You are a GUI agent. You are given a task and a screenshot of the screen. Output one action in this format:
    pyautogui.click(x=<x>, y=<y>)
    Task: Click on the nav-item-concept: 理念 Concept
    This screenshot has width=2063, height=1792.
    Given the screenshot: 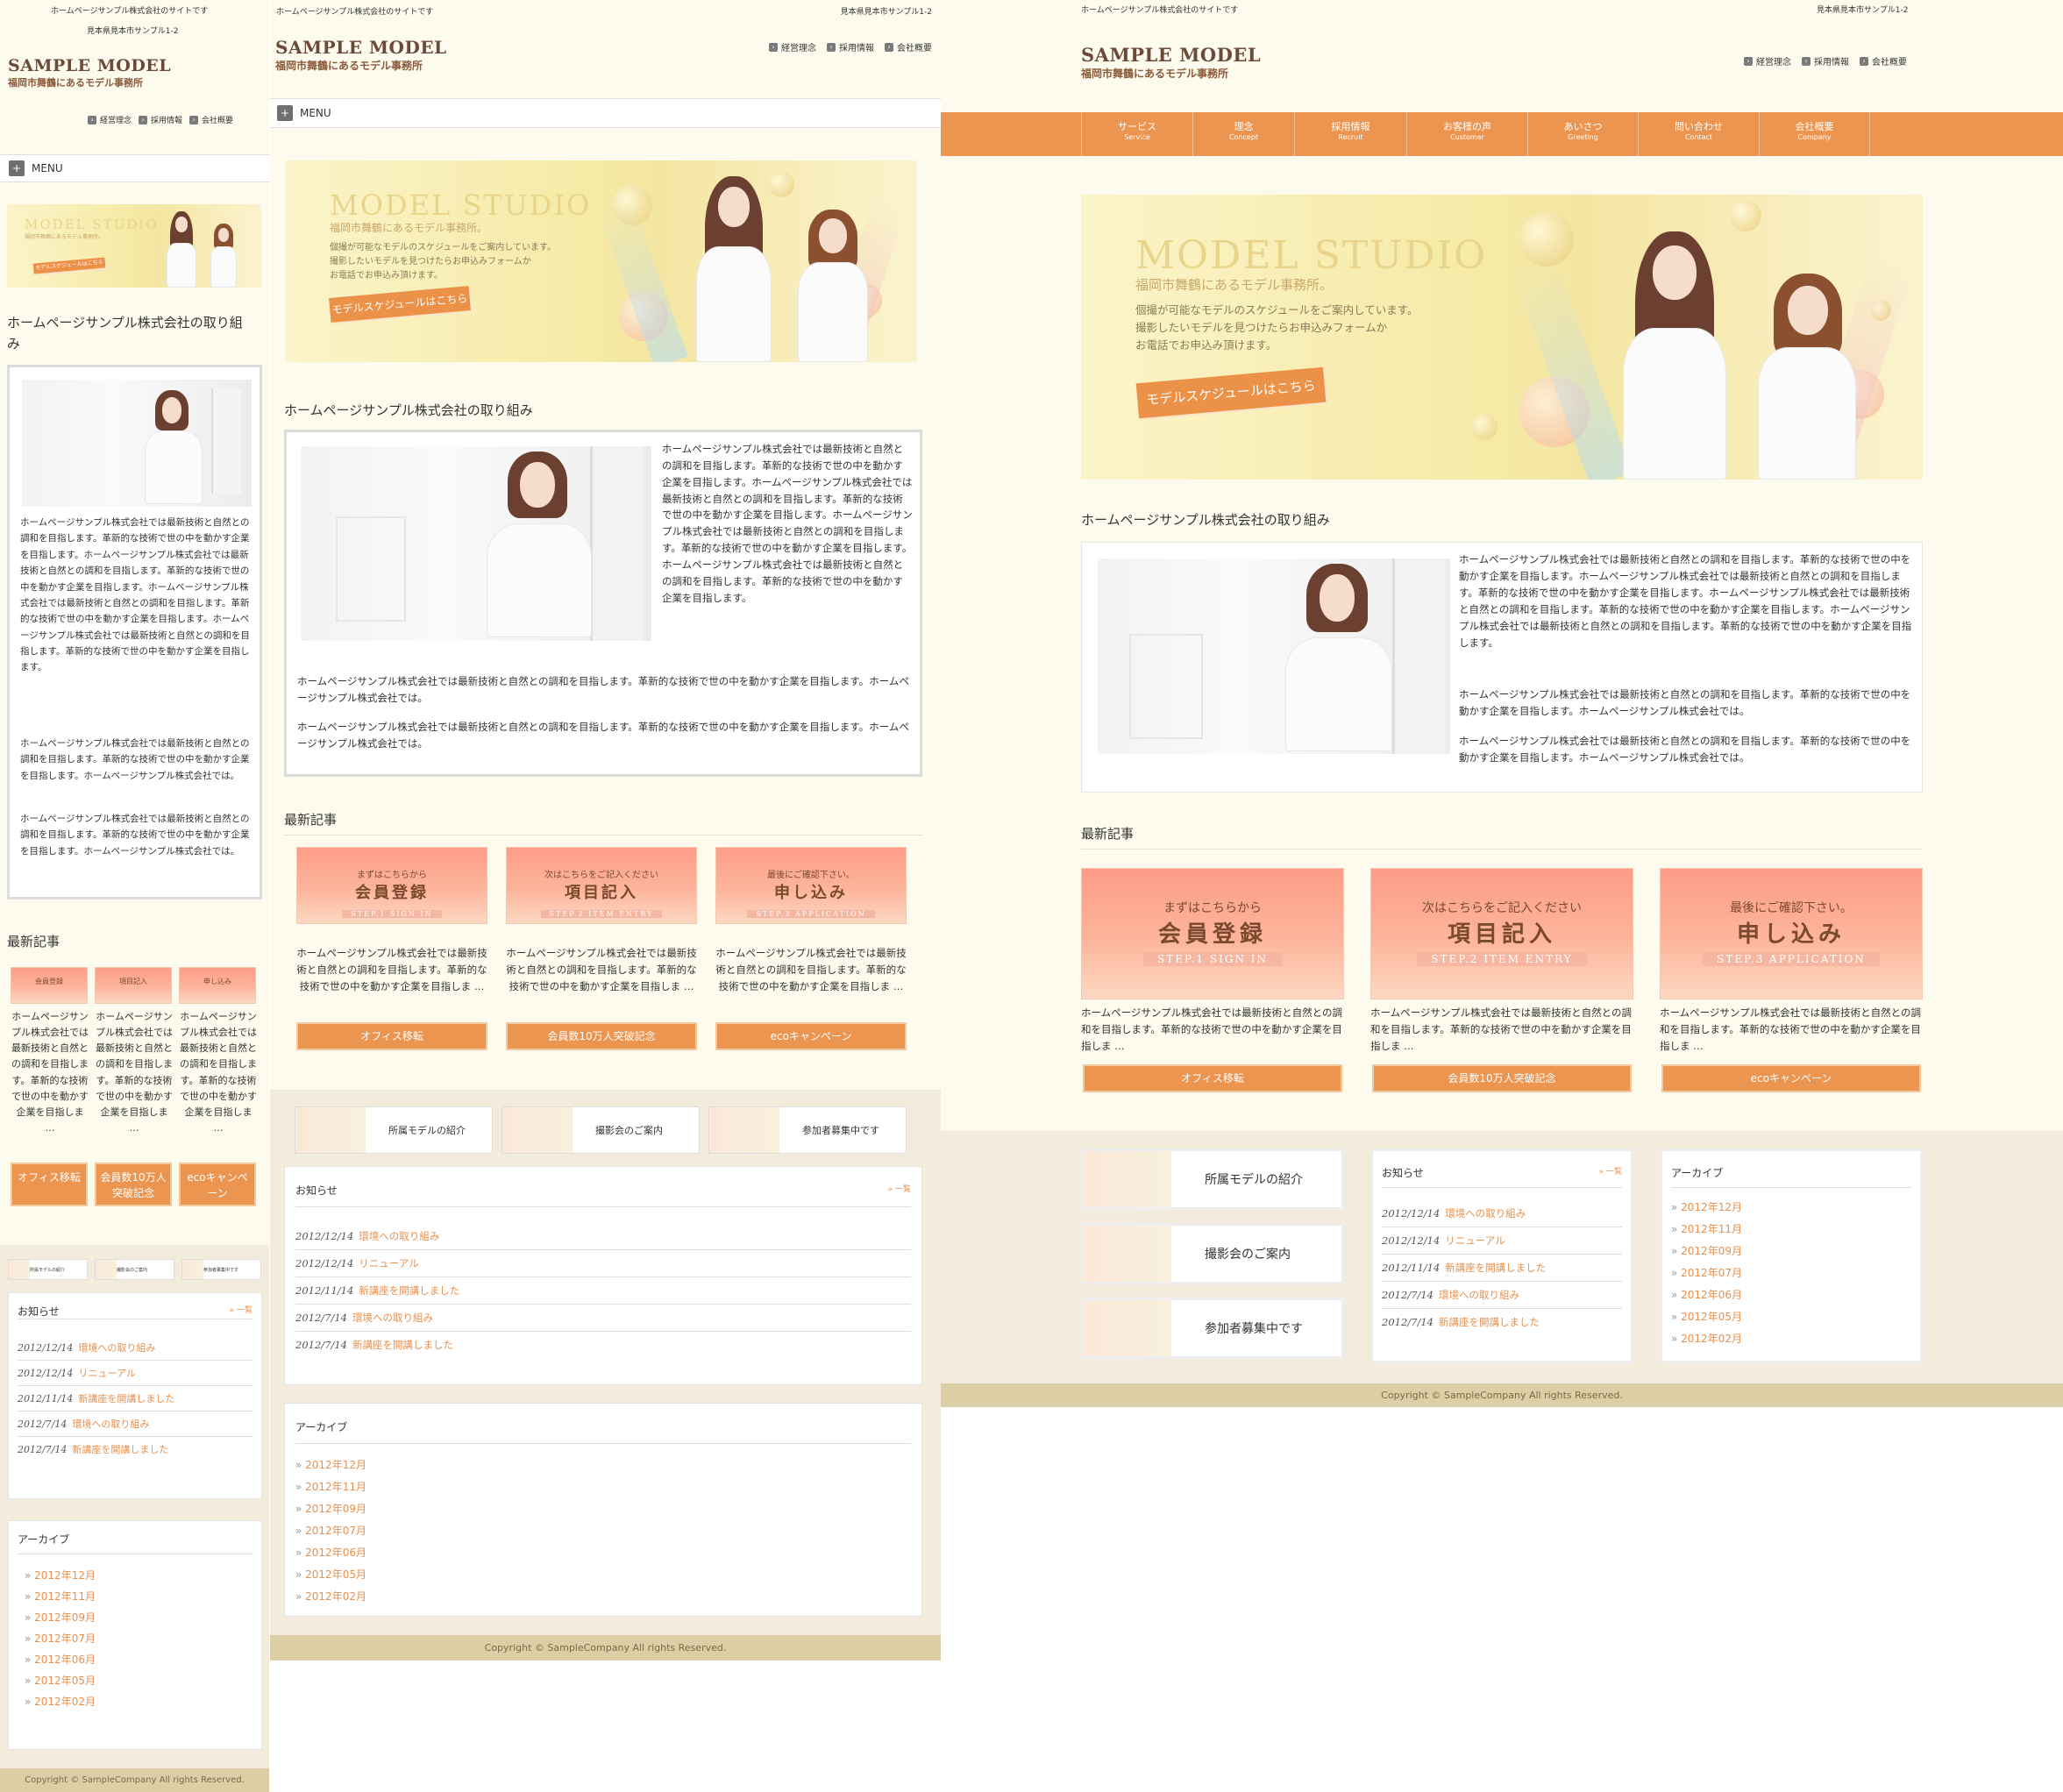 What is the action you would take?
    pyautogui.click(x=1244, y=134)
    